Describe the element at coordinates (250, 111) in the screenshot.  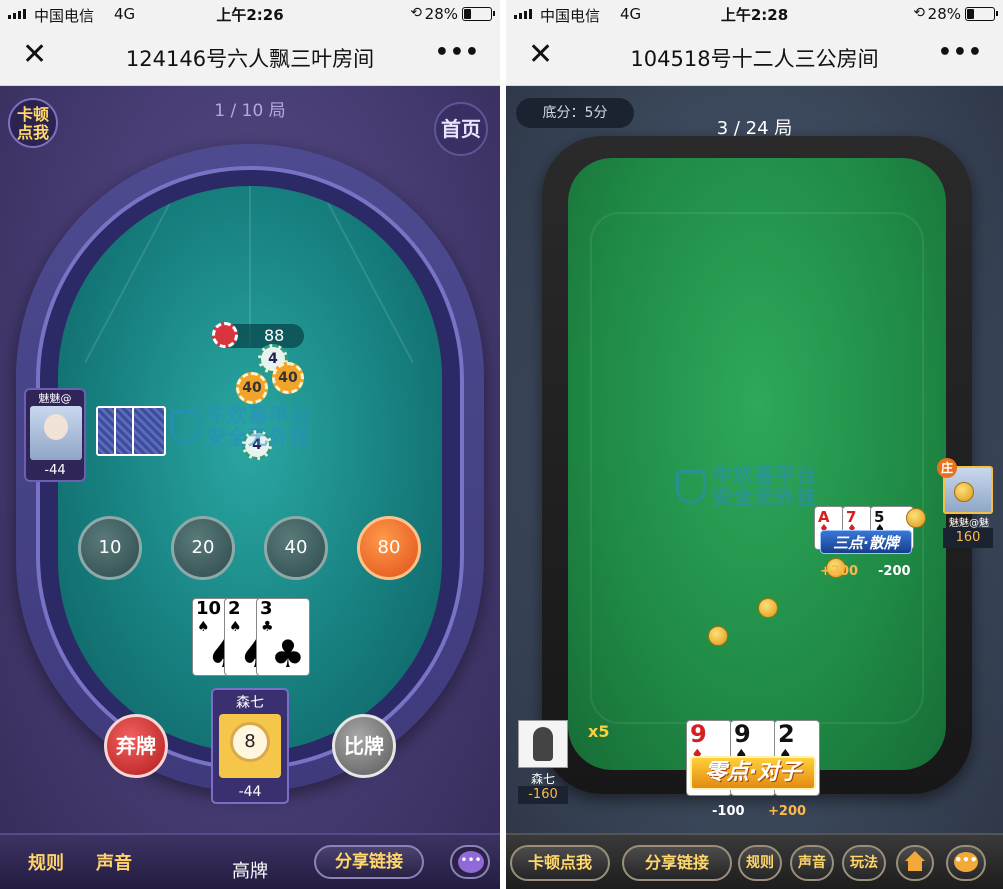
I see `round-counter: 1 / 10 局` at that location.